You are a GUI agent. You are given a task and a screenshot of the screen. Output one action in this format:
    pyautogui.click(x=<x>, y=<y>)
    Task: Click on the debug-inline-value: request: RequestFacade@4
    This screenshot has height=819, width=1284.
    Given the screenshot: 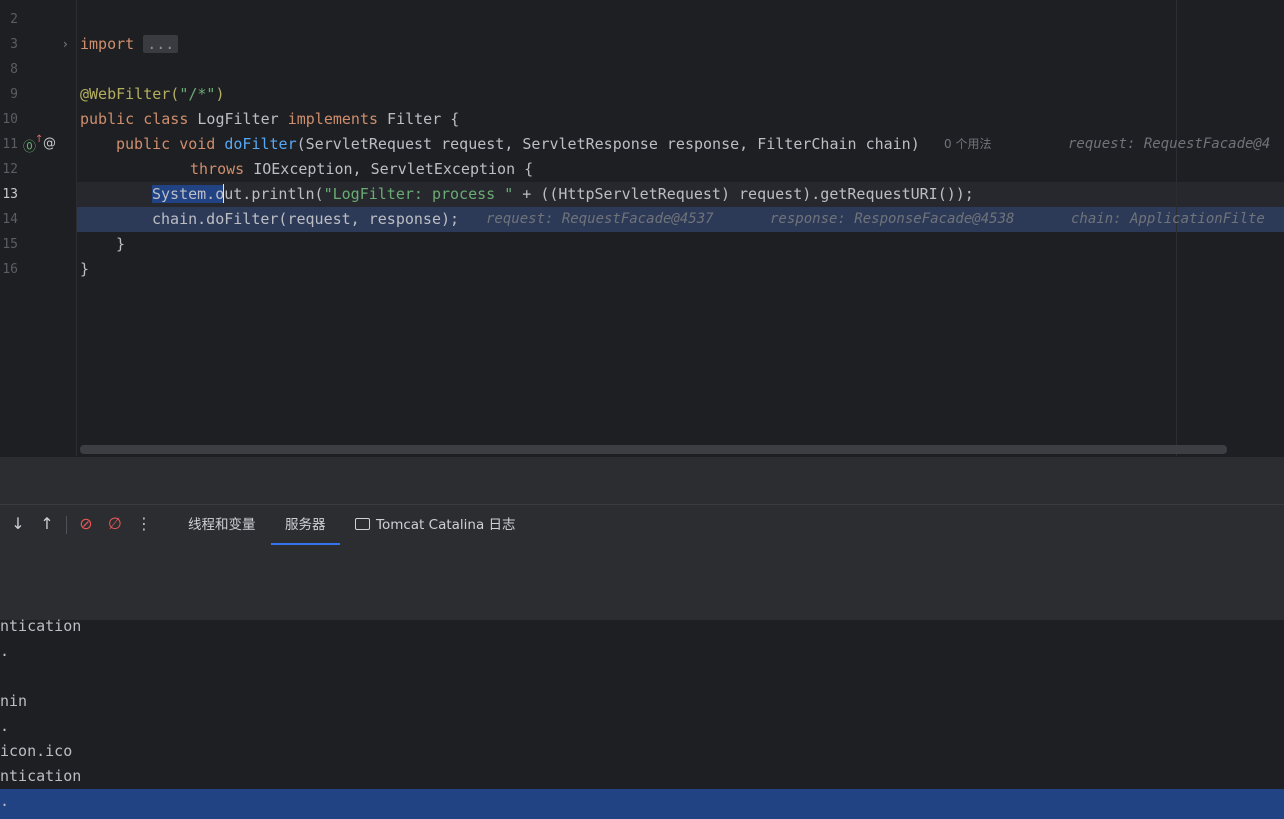 What is the action you would take?
    pyautogui.click(x=1169, y=144)
    